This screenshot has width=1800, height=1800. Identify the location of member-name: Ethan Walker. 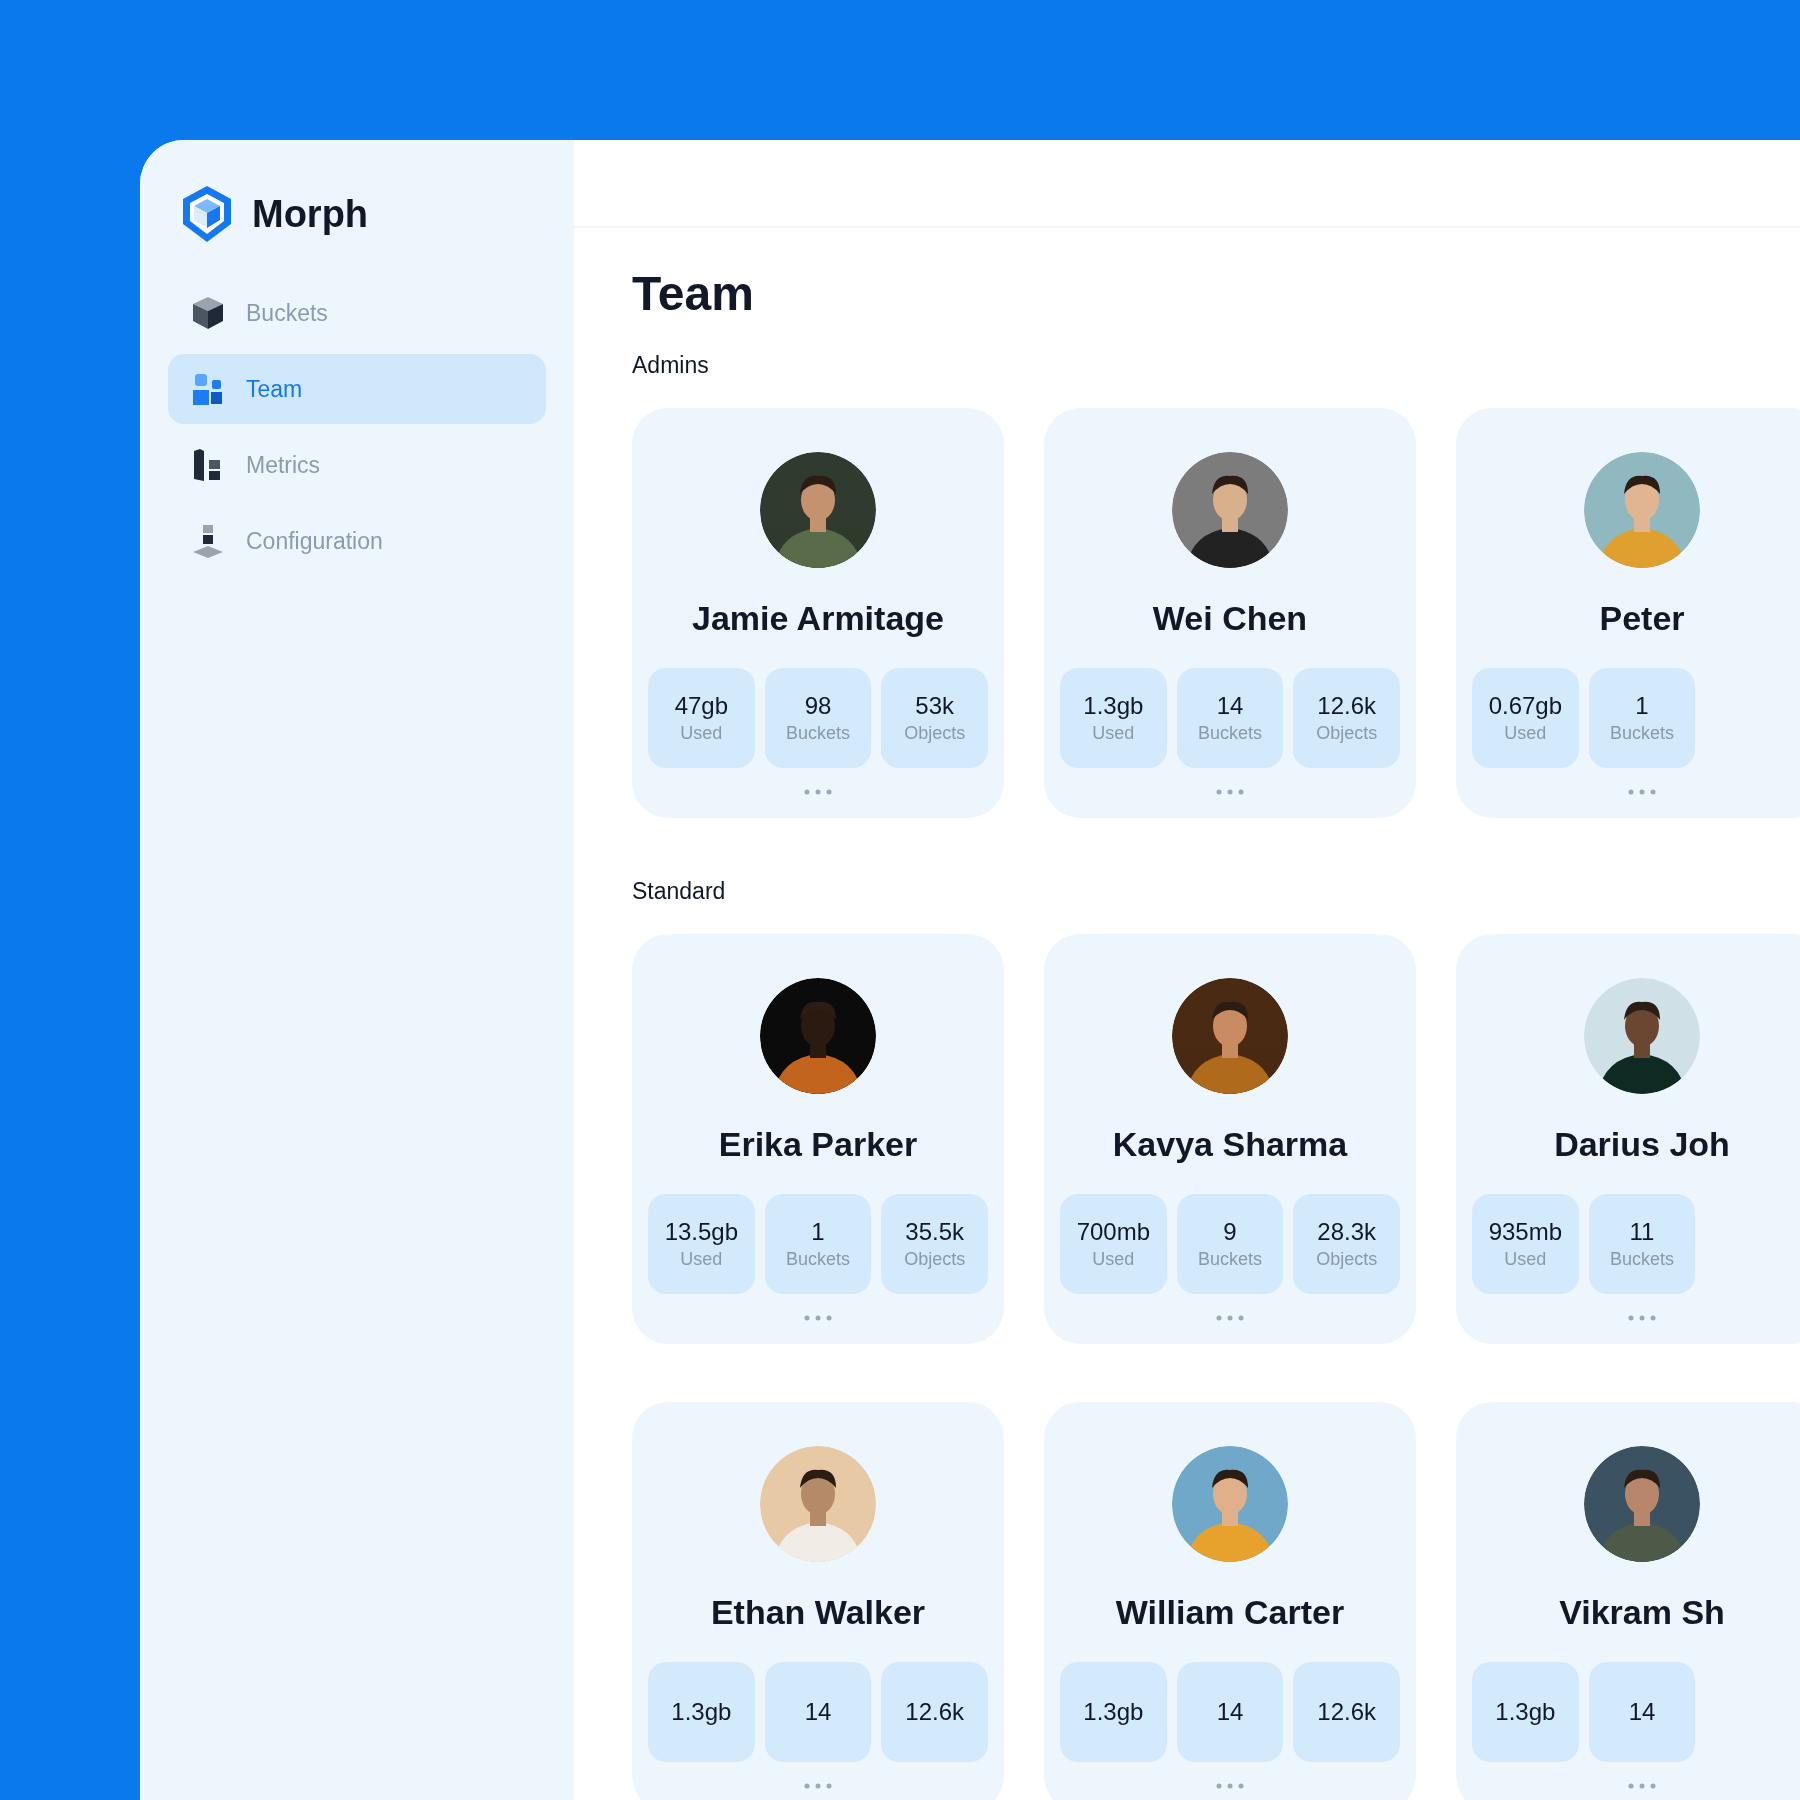
(818, 1612).